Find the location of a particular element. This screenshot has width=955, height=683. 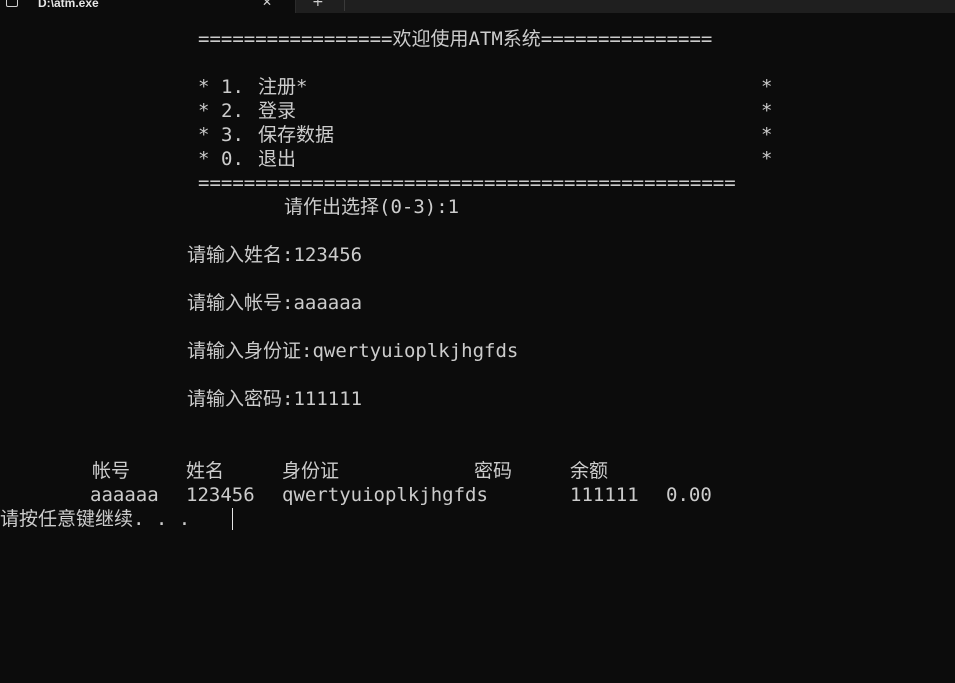

input-label: 请输入姓名: is located at coordinates (240, 255).